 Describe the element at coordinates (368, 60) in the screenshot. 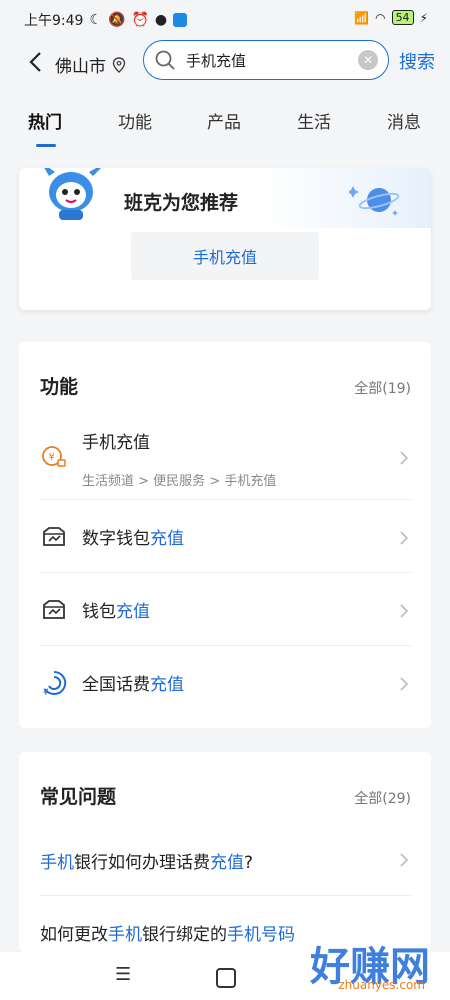

I see `clear-icon: ✕` at that location.